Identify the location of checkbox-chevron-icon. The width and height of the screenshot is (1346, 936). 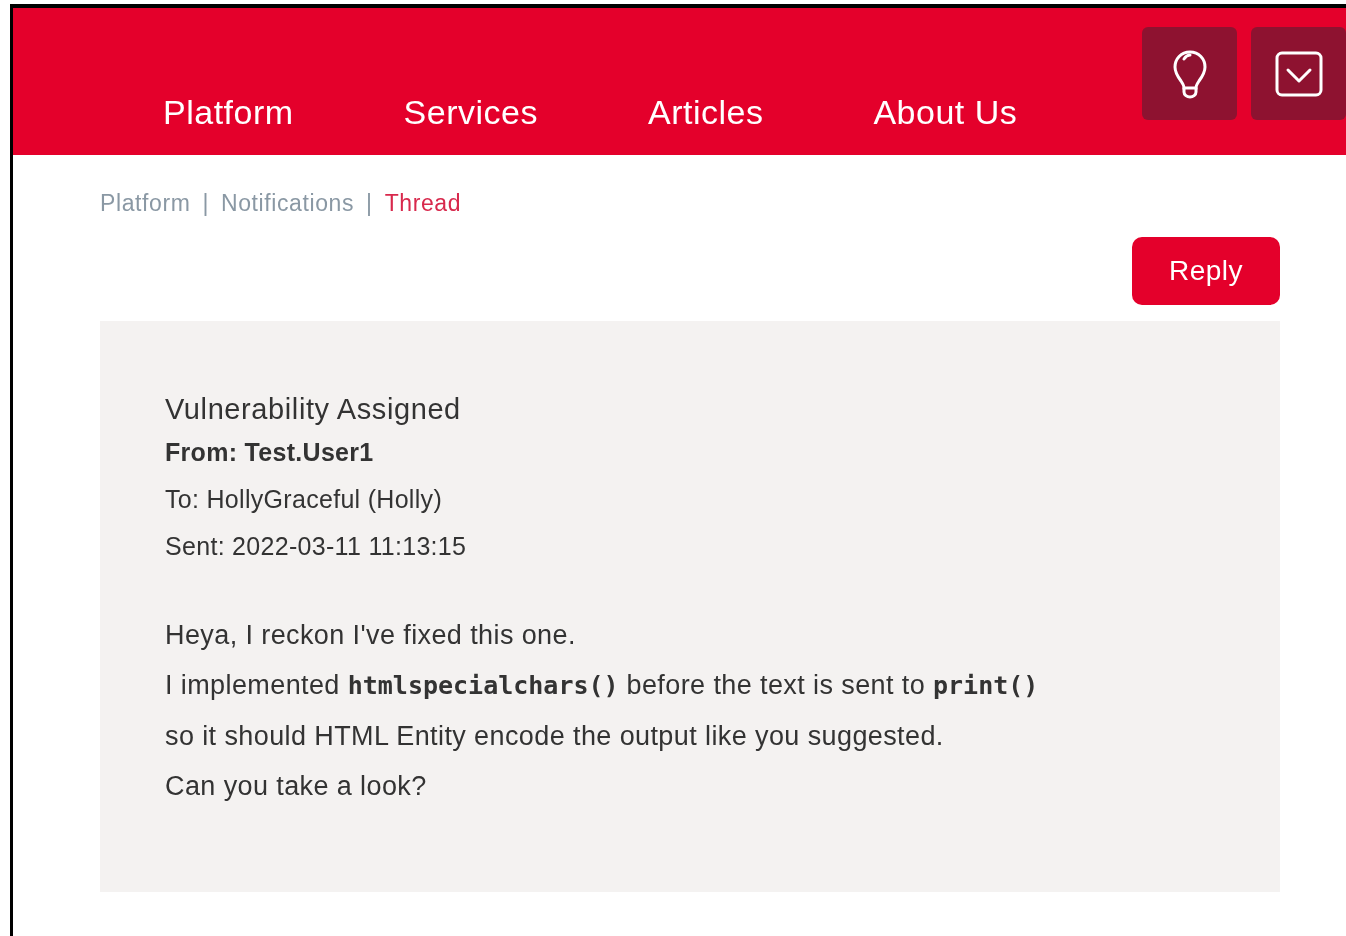
(1298, 73).